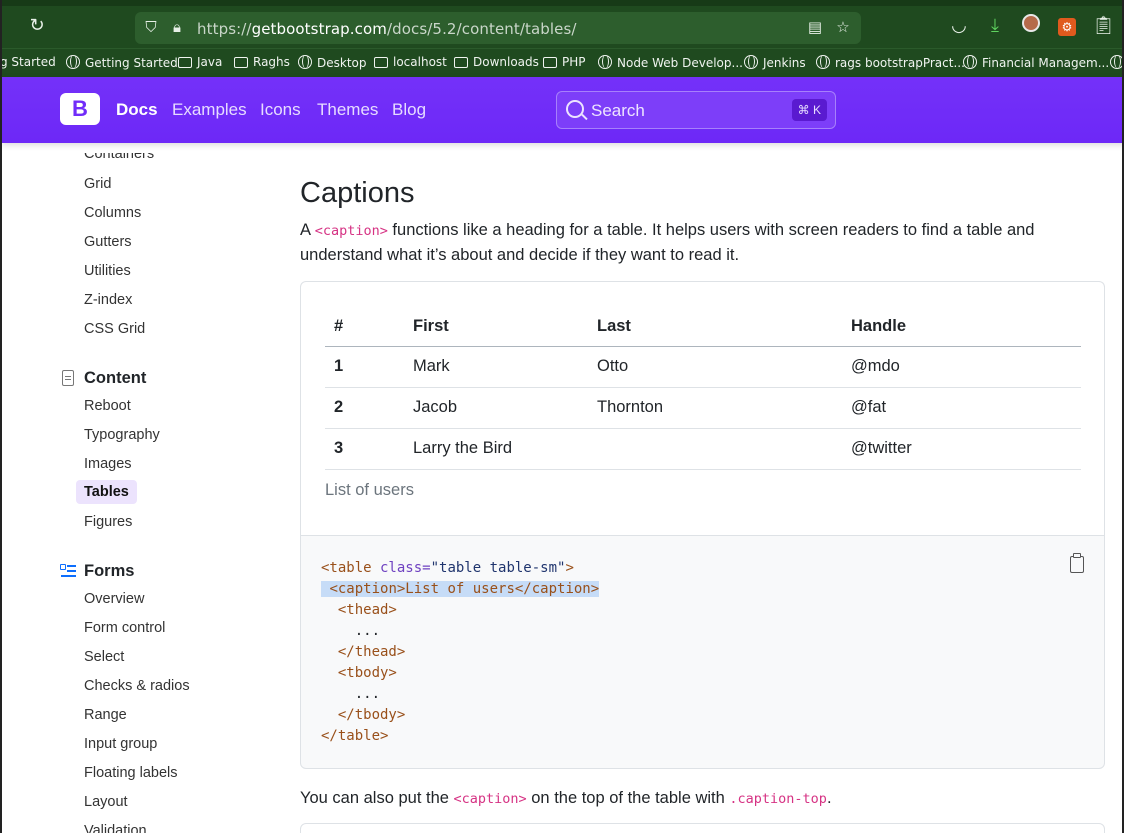  I want to click on bookmark-item: Desktop, so click(332, 62).